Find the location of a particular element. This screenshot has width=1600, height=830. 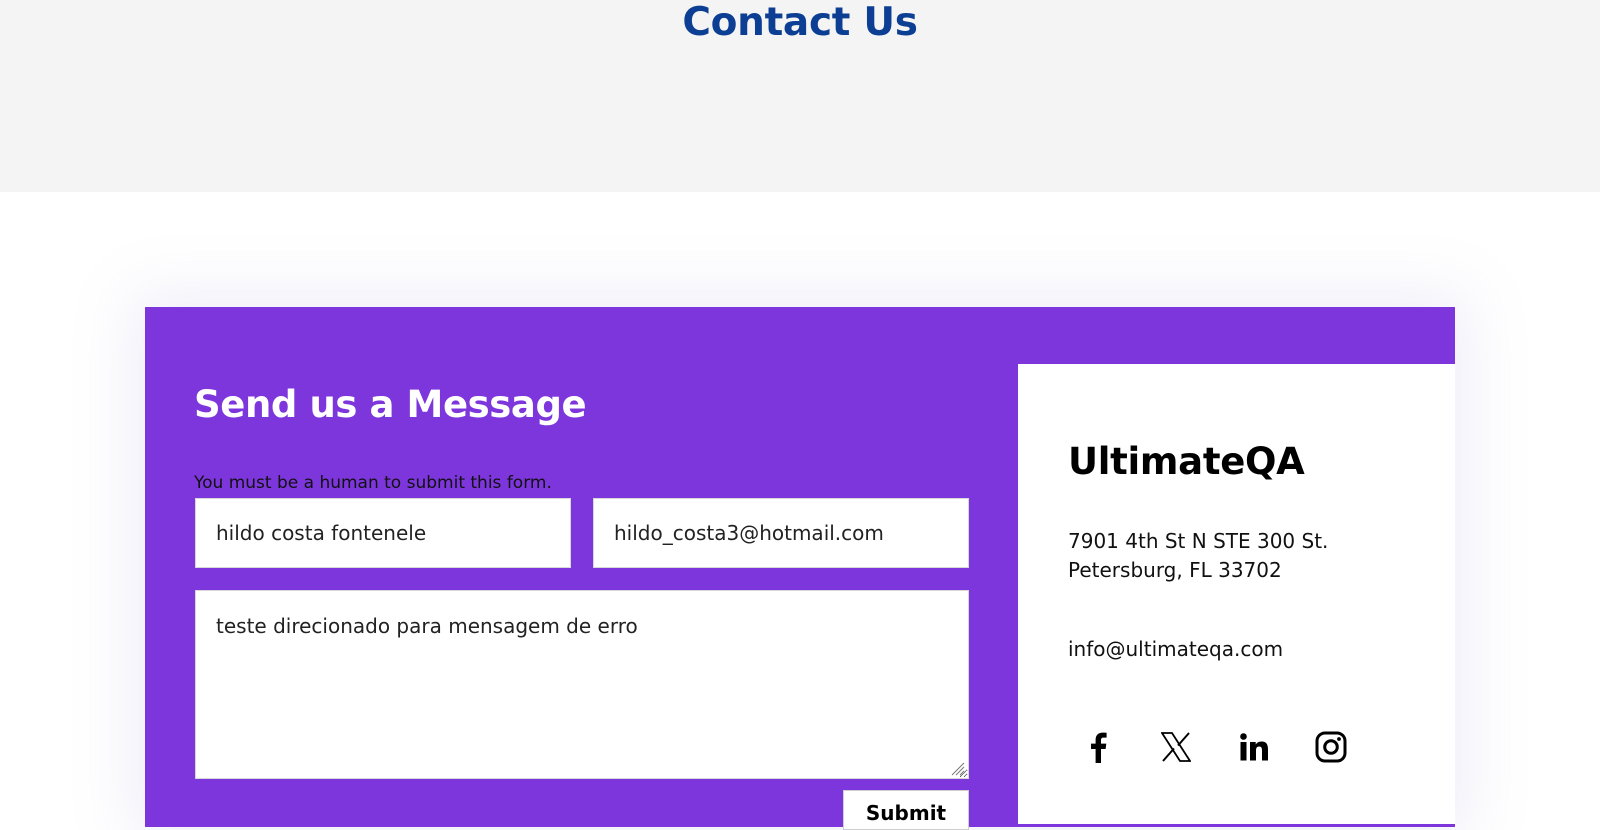

message-field: teste direcionado para mensagem de erro is located at coordinates (582, 684).